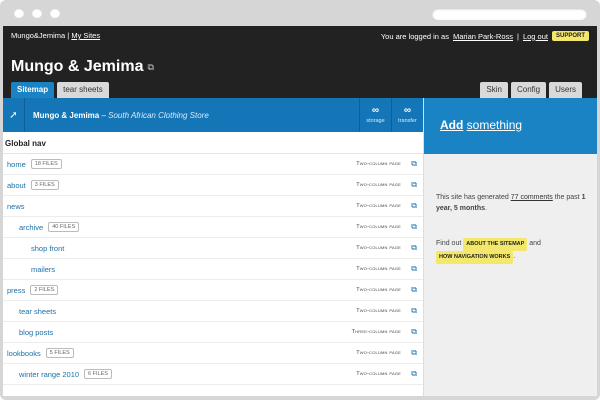  I want to click on sitemap-site-name: Mungo & Jemima, so click(66, 115).